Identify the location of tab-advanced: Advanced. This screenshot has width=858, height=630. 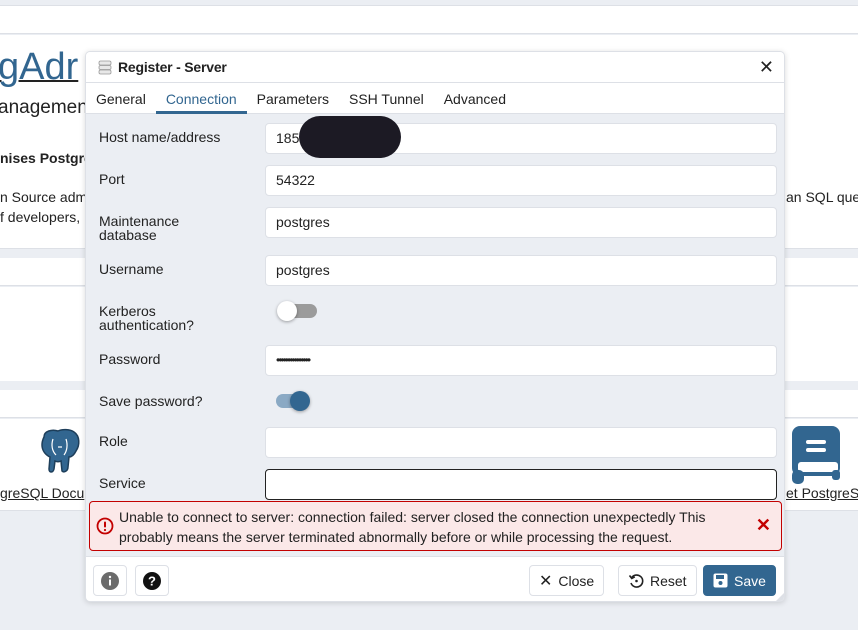
(475, 98).